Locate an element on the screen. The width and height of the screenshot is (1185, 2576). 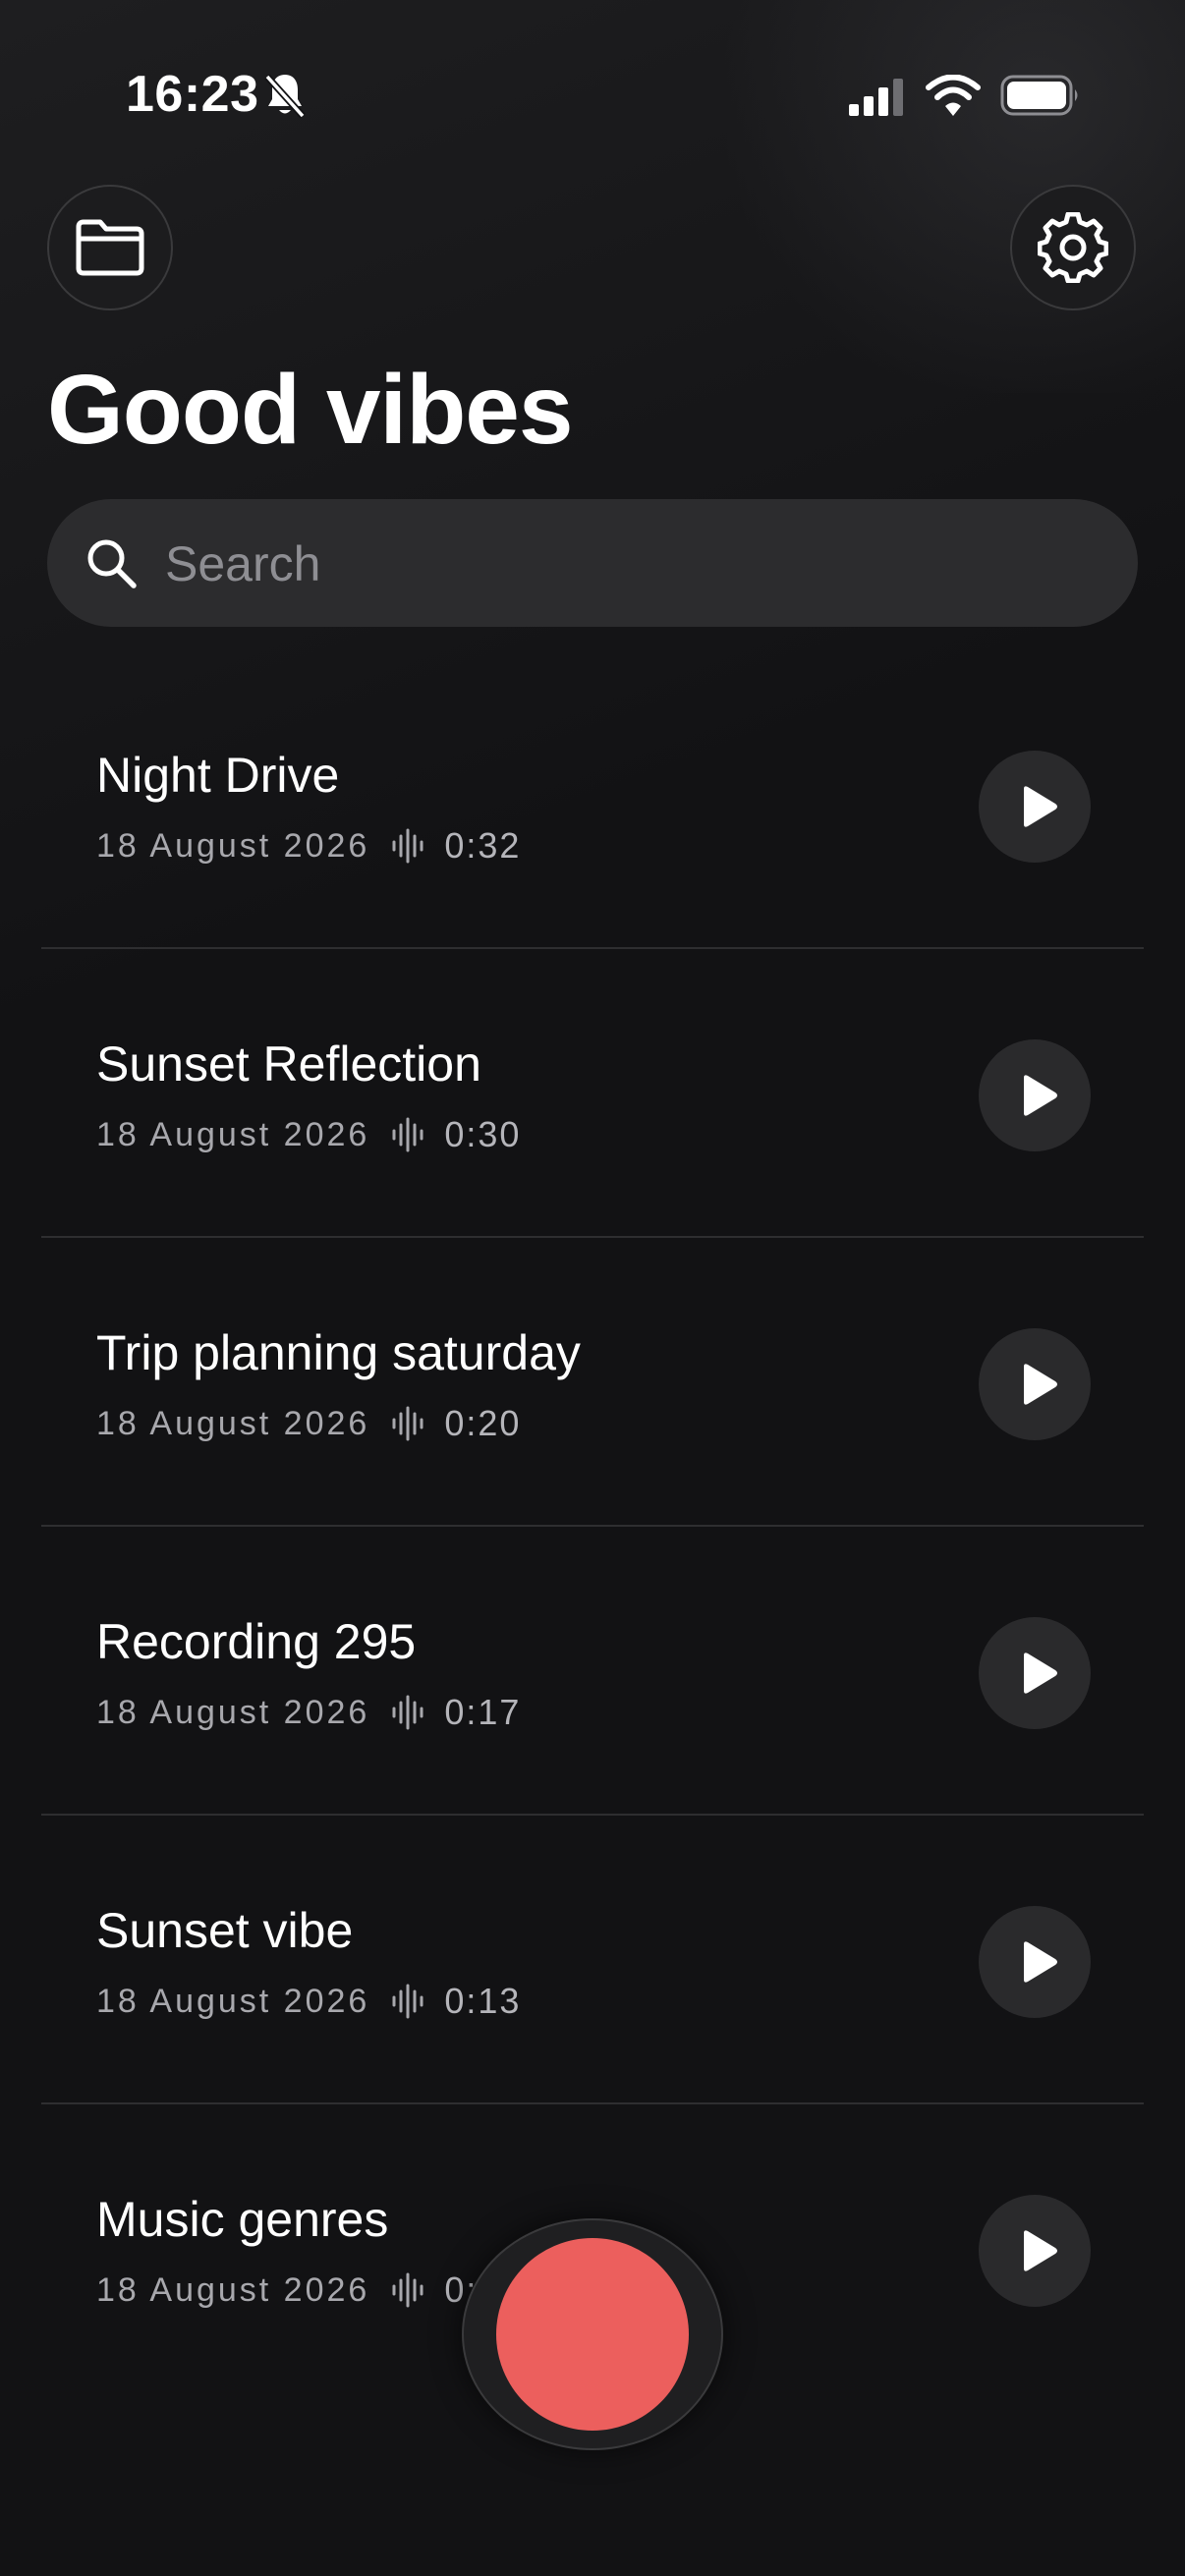
bell-muted-icon is located at coordinates (285, 96).